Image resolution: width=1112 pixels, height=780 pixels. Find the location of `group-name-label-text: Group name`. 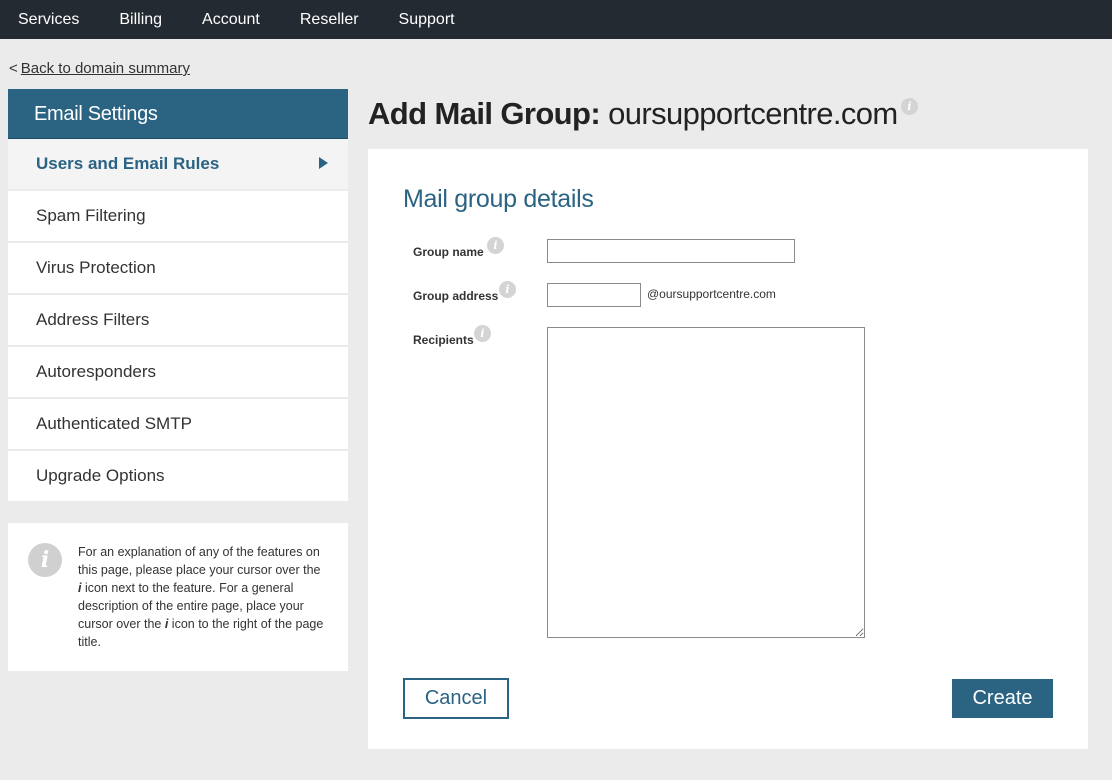

group-name-label-text: Group name is located at coordinates (448, 252).